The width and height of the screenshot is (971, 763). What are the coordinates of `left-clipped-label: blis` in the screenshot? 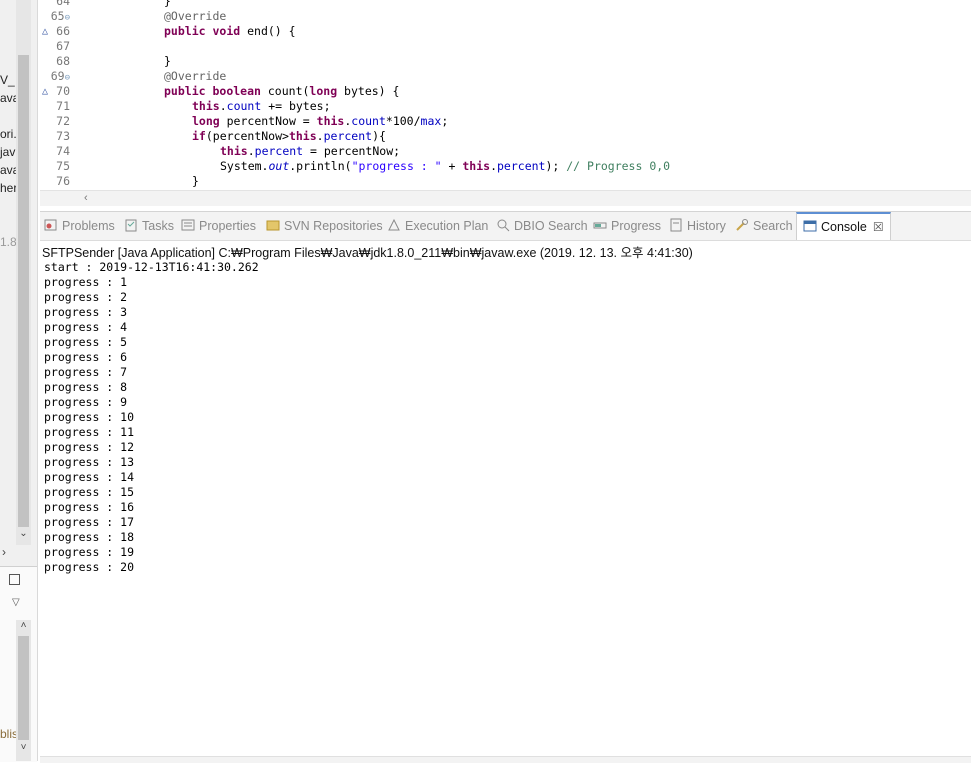 It's located at (8, 734).